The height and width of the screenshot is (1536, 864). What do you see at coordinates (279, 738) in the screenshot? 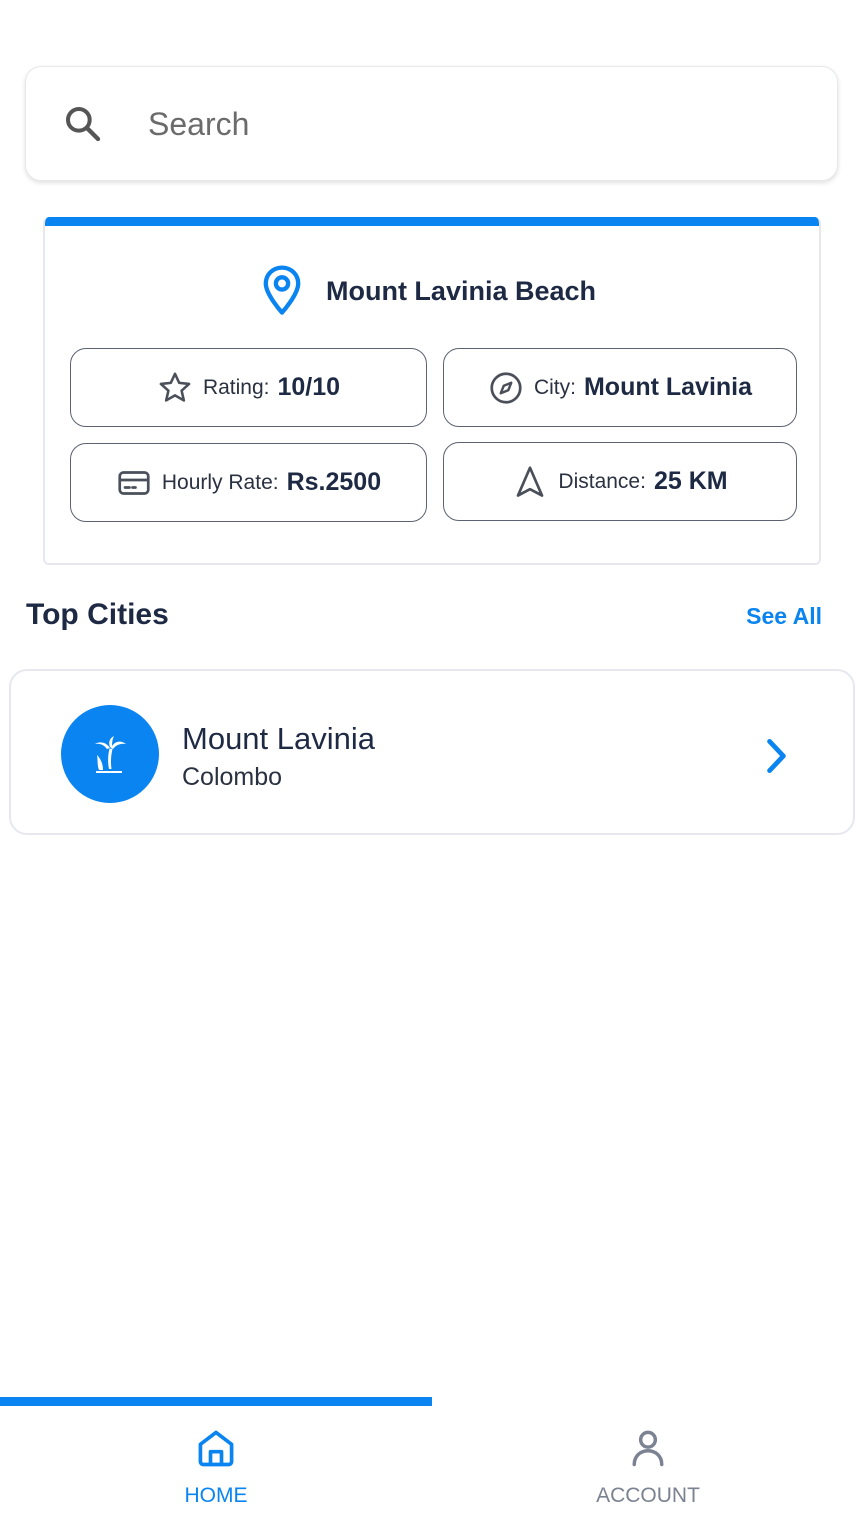
I see `city-name: Mount Lavinia` at bounding box center [279, 738].